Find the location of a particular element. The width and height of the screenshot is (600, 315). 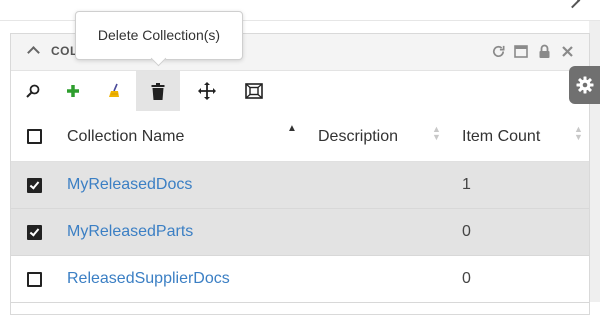

gear-icon is located at coordinates (584, 85).